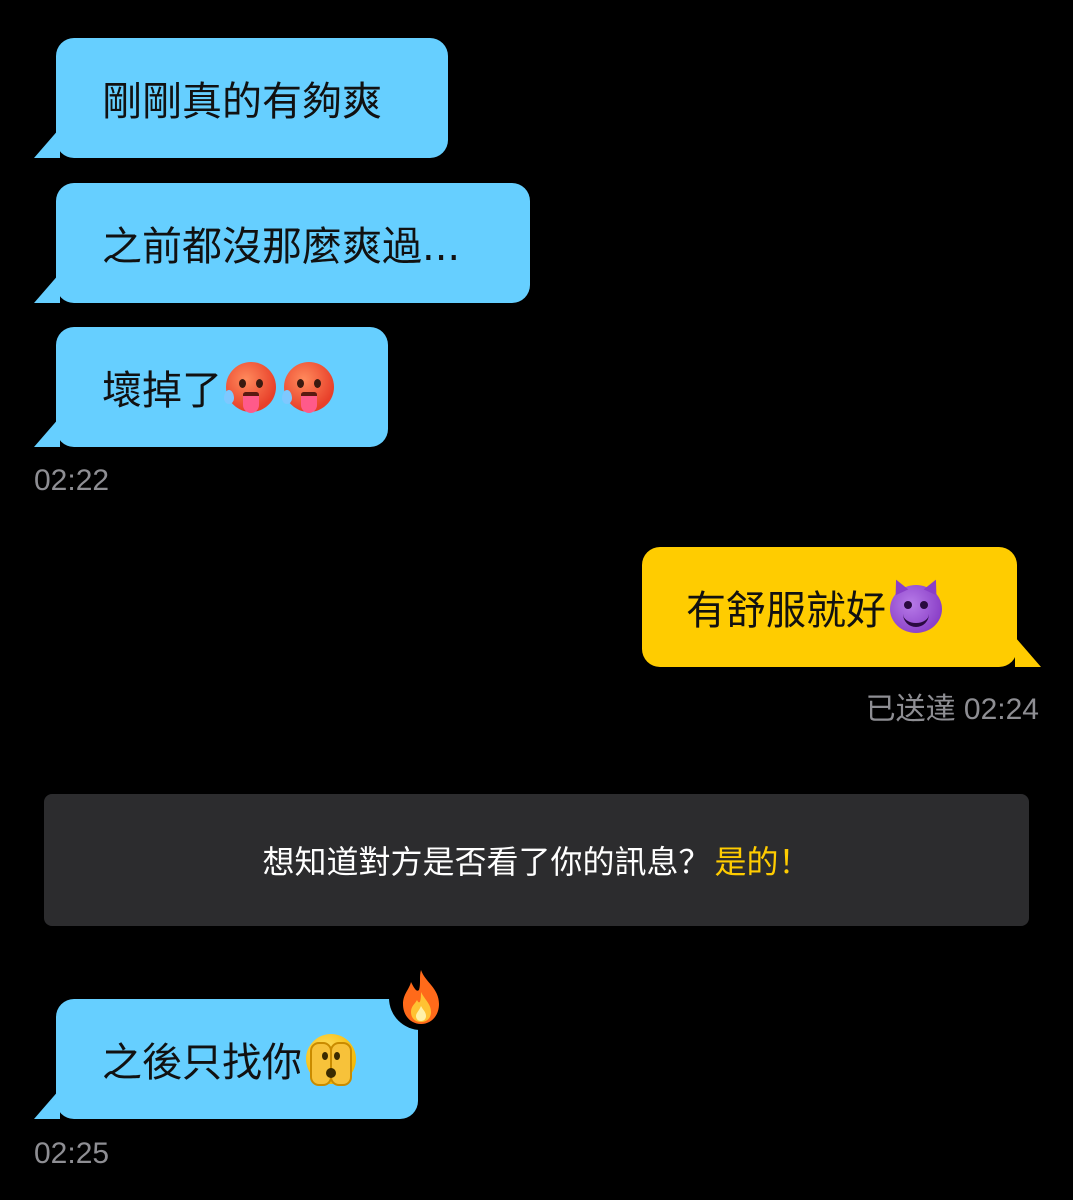  Describe the element at coordinates (331, 1060) in the screenshot. I see `face-with-peeking-eye-icon` at that location.